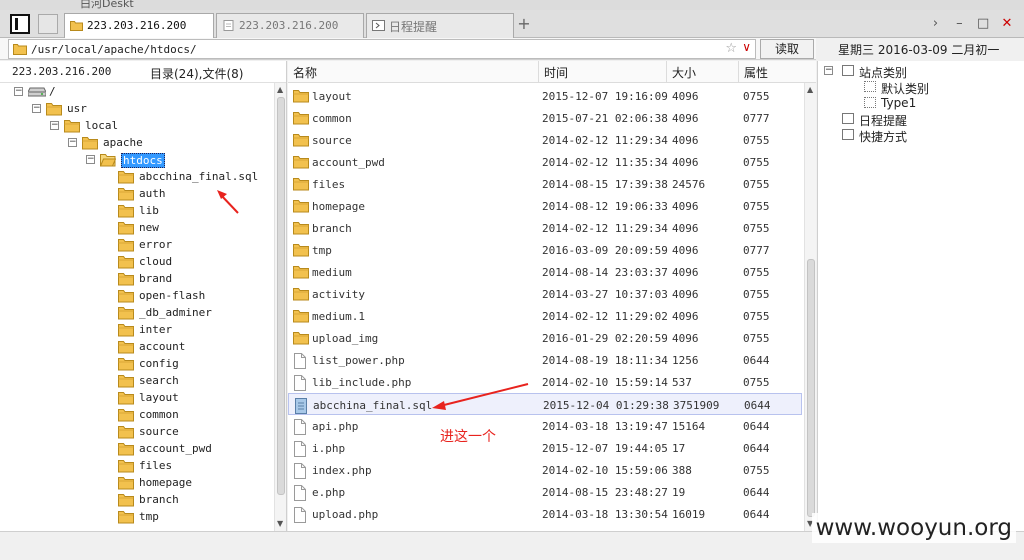 This screenshot has height=560, width=1024. I want to click on file-list-scrollbar: ▲ ▼, so click(810, 307).